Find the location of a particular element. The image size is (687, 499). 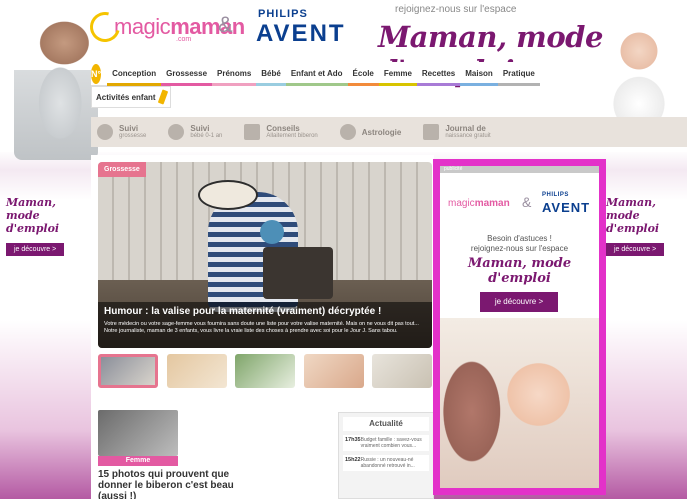

news-time: 17h35 is located at coordinates (353, 440).